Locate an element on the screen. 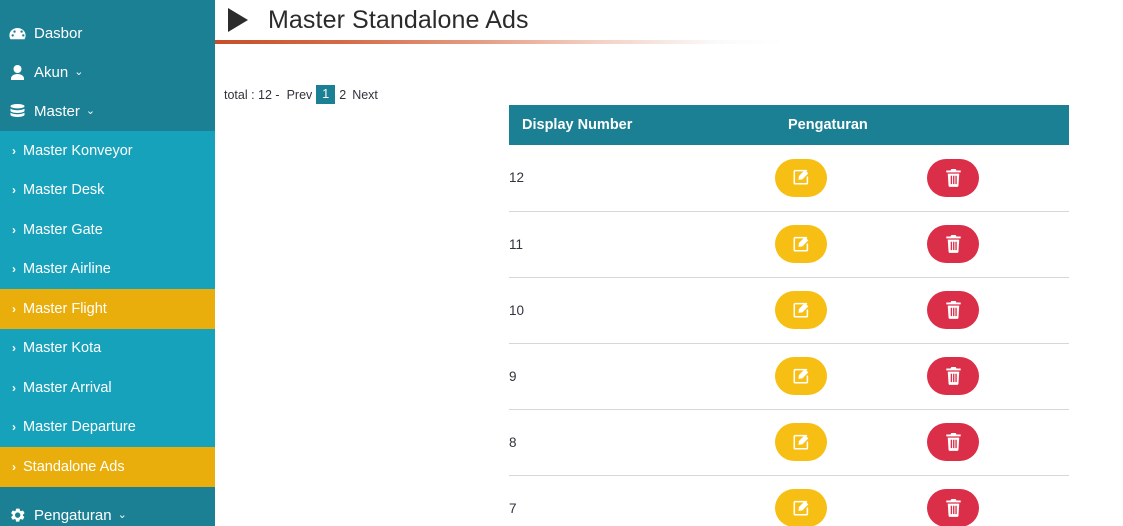 This screenshot has height=526, width=1123. pagination-prev: Prev is located at coordinates (300, 95).